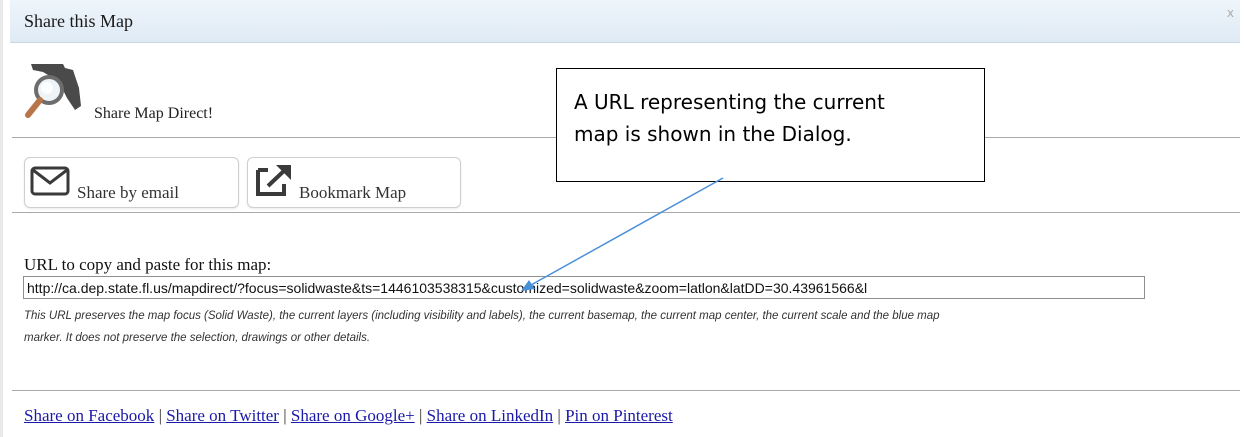  Describe the element at coordinates (148, 264) in the screenshot. I see `url-label: URL to copy and paste for this map:` at that location.